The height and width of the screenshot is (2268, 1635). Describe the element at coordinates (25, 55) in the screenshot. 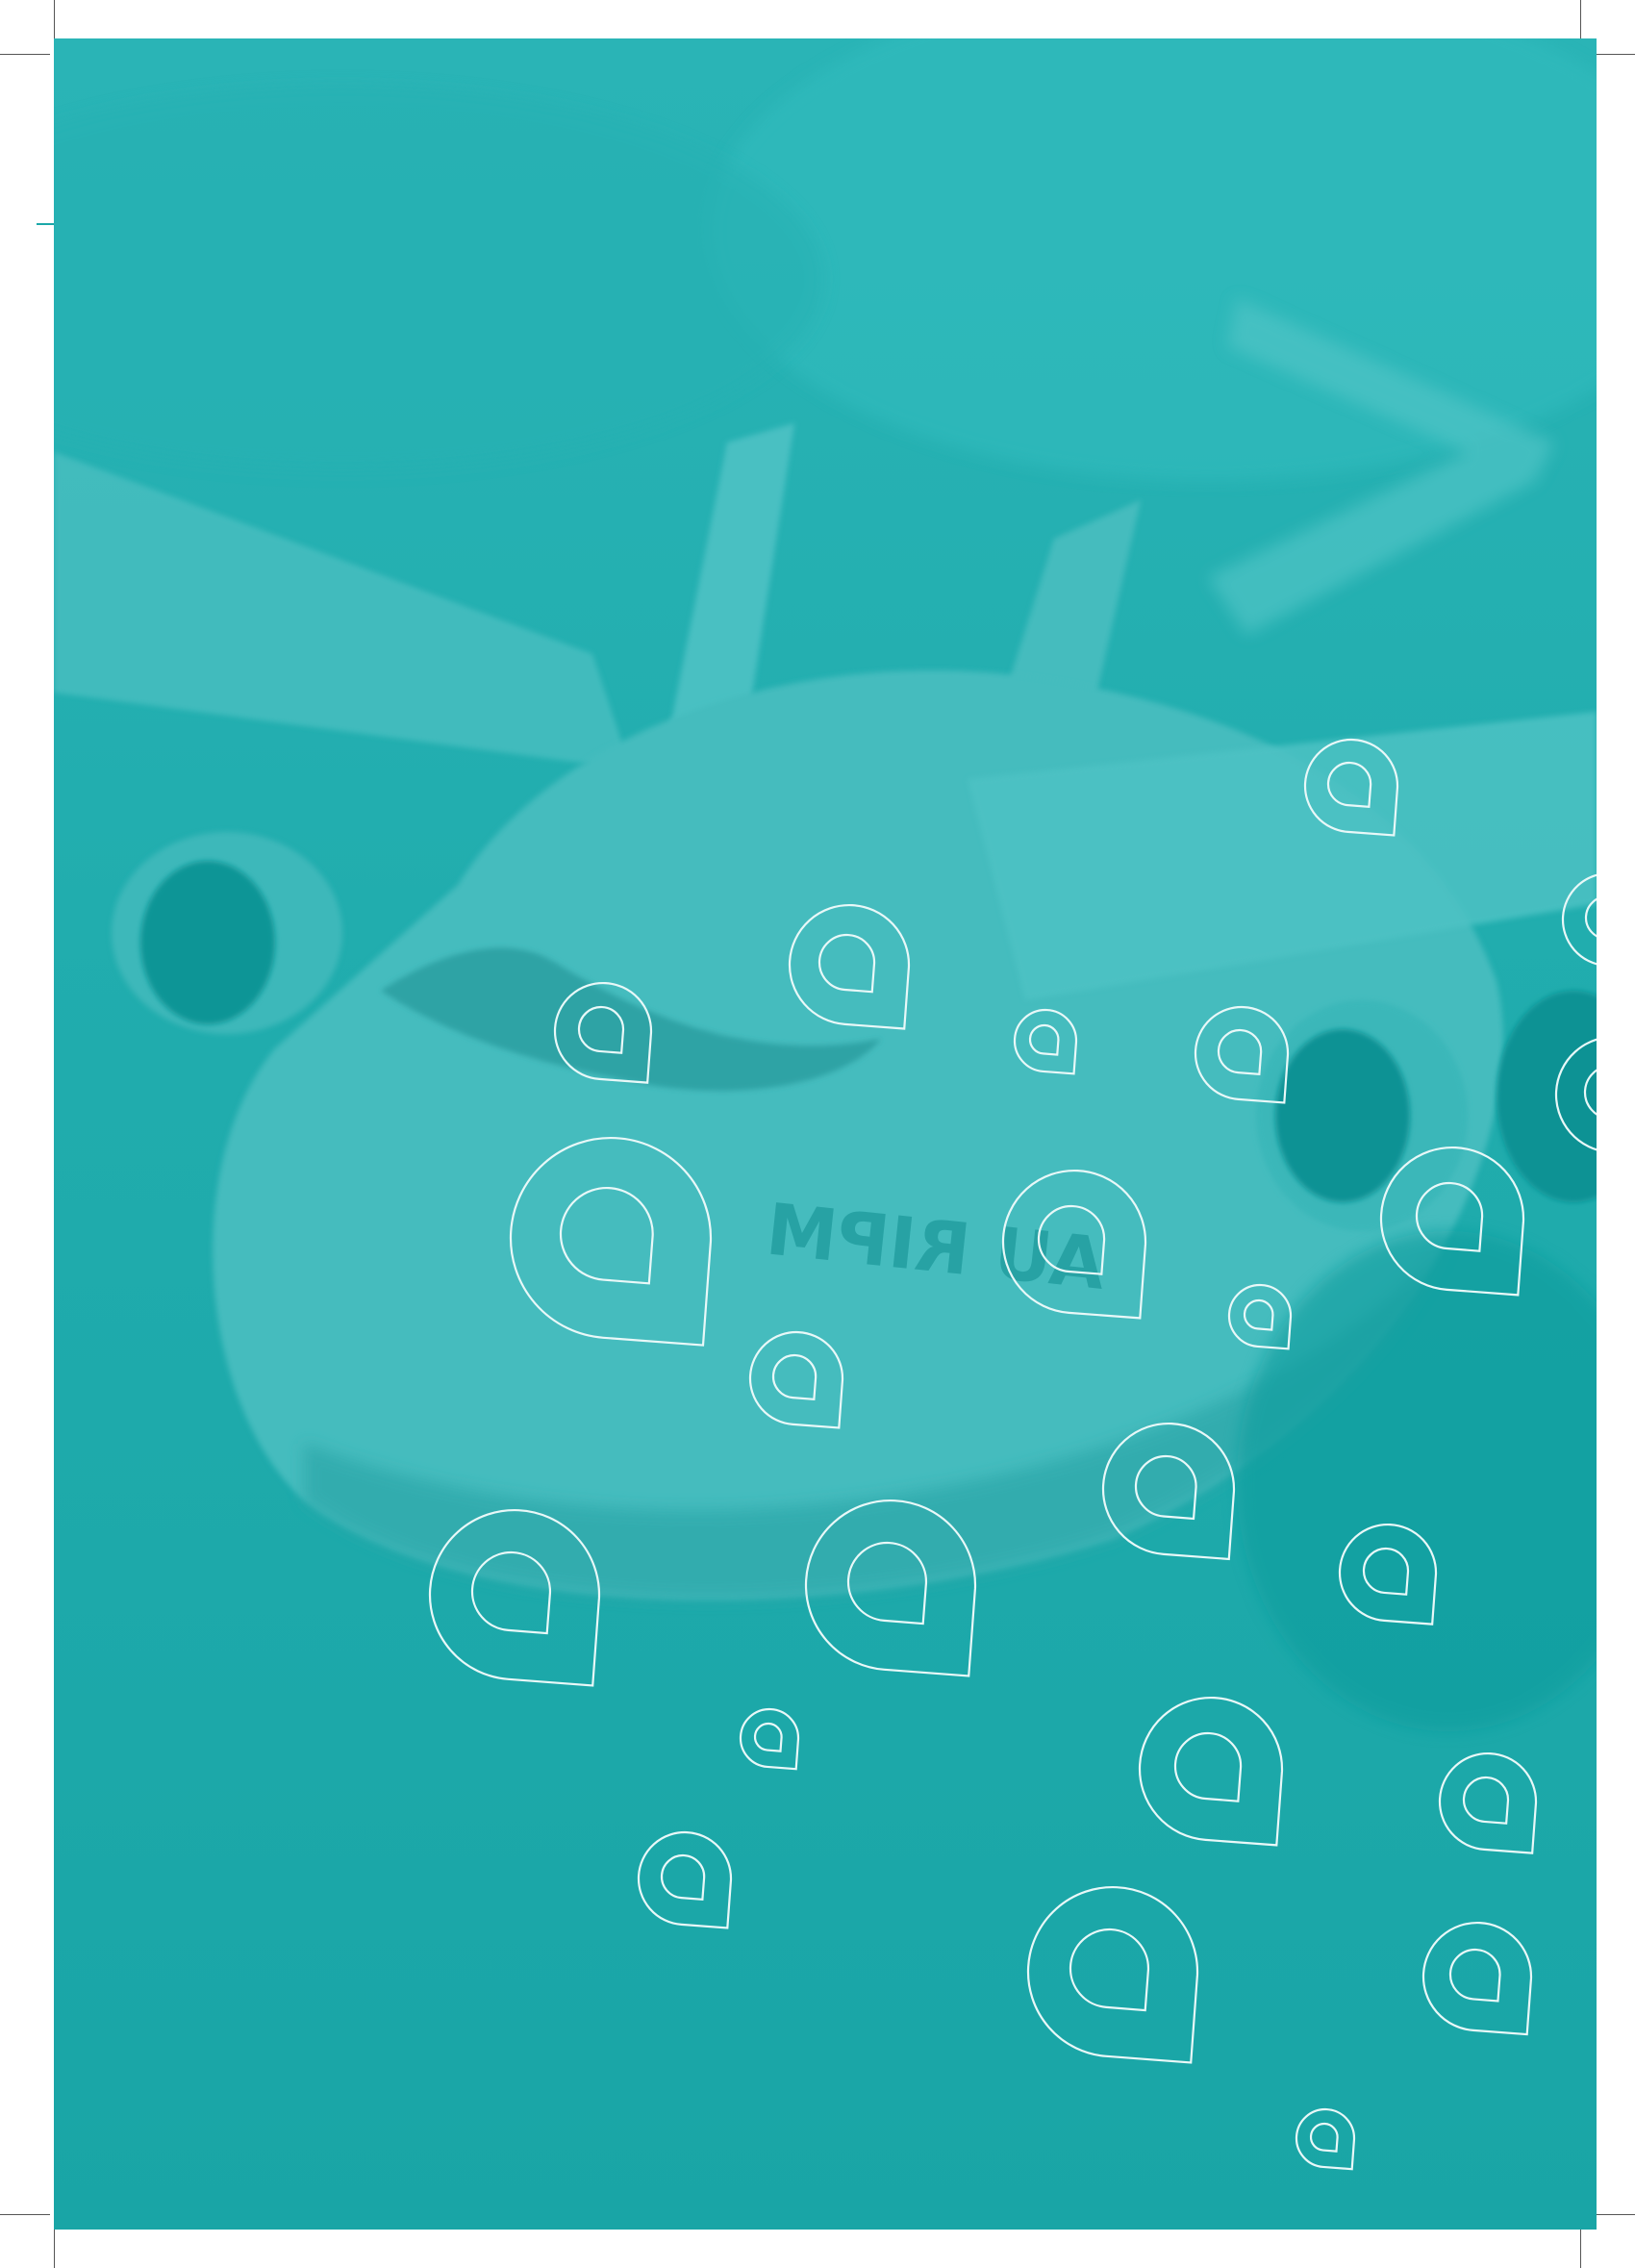

I see `crop-mark-top-left` at that location.